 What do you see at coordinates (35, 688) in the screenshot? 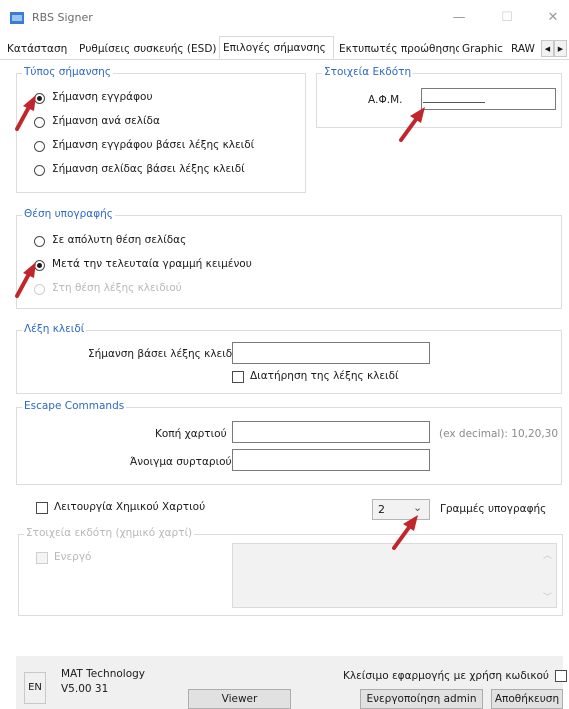
I see `language-button: EN` at bounding box center [35, 688].